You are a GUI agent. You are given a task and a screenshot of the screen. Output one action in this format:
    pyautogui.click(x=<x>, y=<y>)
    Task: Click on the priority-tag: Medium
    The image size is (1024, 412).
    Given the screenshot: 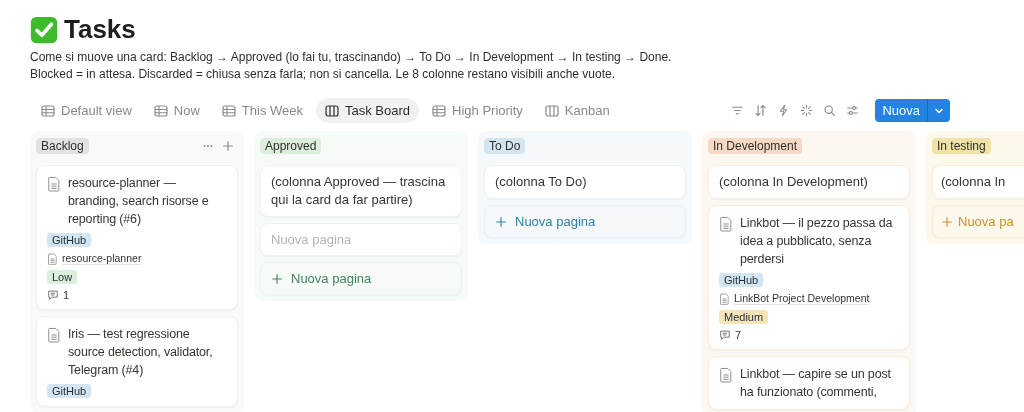 What is the action you would take?
    pyautogui.click(x=744, y=317)
    